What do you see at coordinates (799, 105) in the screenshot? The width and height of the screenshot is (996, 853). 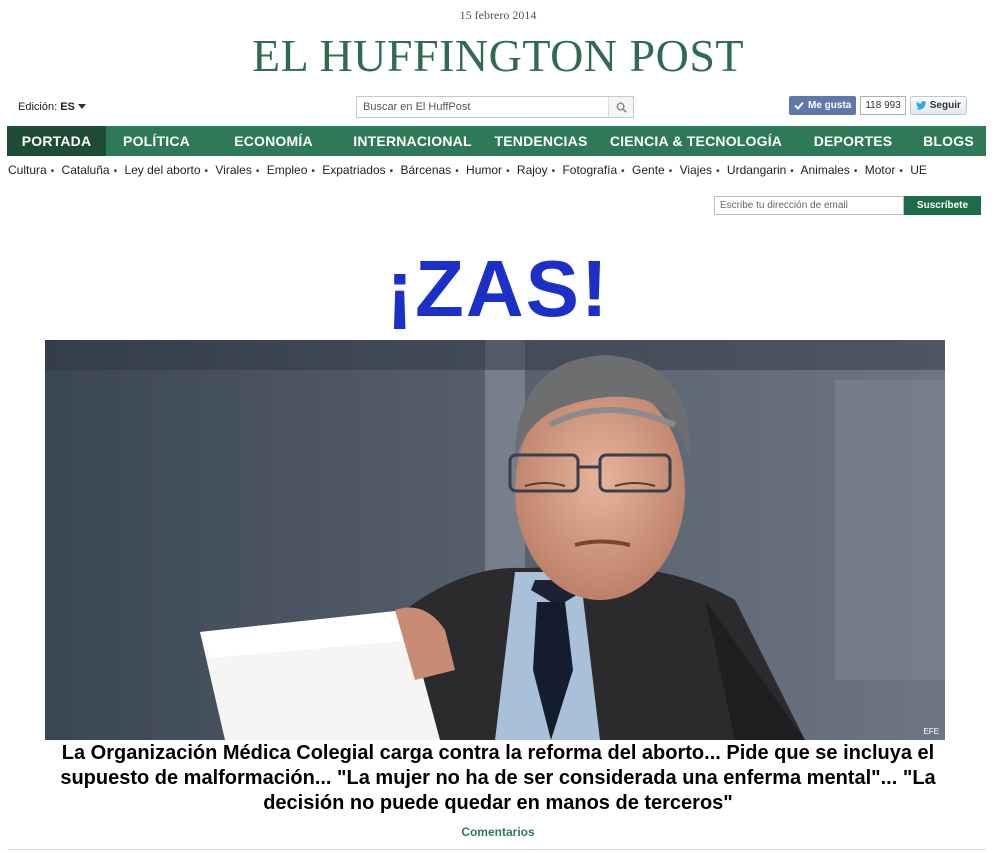 I see `checkmark-icon` at bounding box center [799, 105].